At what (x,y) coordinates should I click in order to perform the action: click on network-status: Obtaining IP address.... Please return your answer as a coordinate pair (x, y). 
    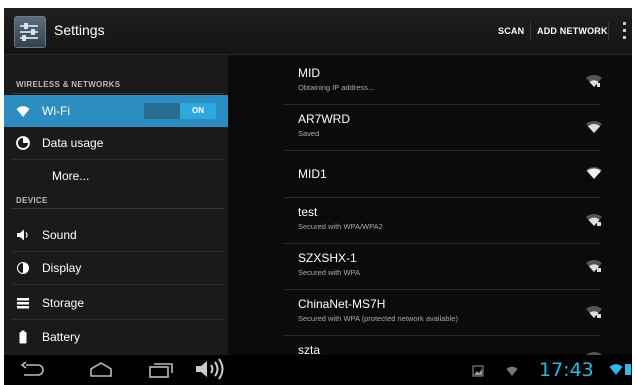
    Looking at the image, I should click on (336, 87).